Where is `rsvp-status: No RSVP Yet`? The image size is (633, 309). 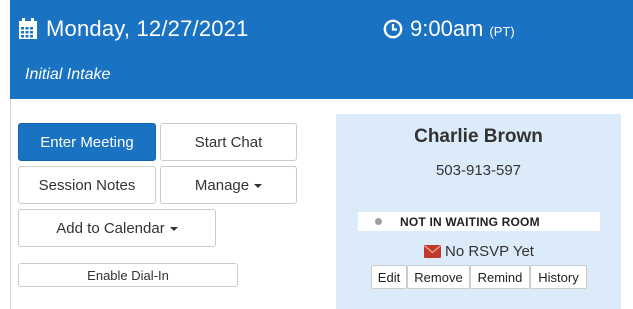
rsvp-status: No RSVP Yet is located at coordinates (479, 251).